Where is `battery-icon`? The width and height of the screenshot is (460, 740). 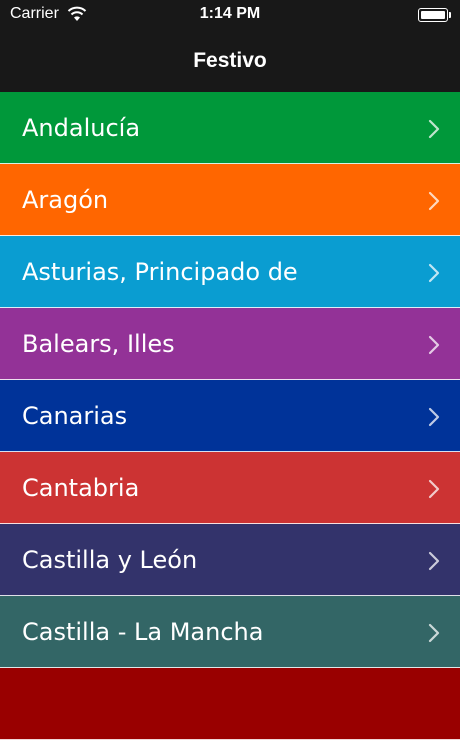 battery-icon is located at coordinates (434, 15).